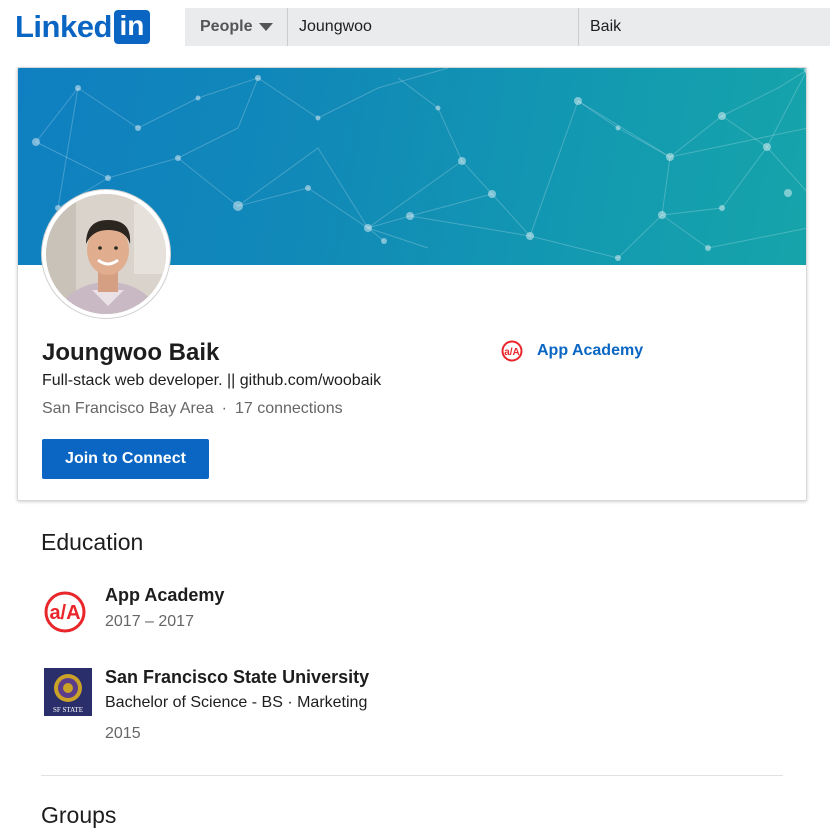 The image size is (830, 833). Describe the element at coordinates (63, 26) in the screenshot. I see `logo-wordmark: Linked` at that location.